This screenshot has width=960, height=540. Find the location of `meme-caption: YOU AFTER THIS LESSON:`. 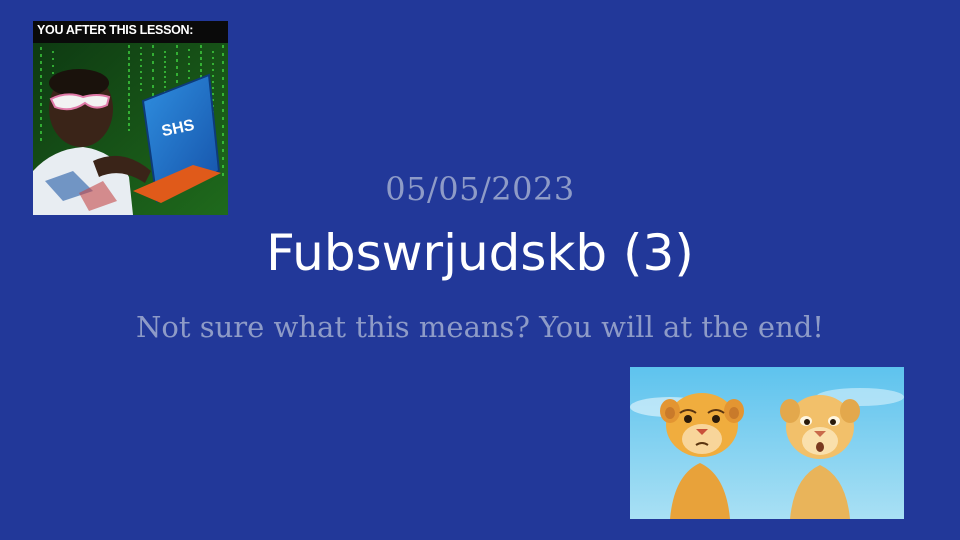

meme-caption: YOU AFTER THIS LESSON: is located at coordinates (115, 30).